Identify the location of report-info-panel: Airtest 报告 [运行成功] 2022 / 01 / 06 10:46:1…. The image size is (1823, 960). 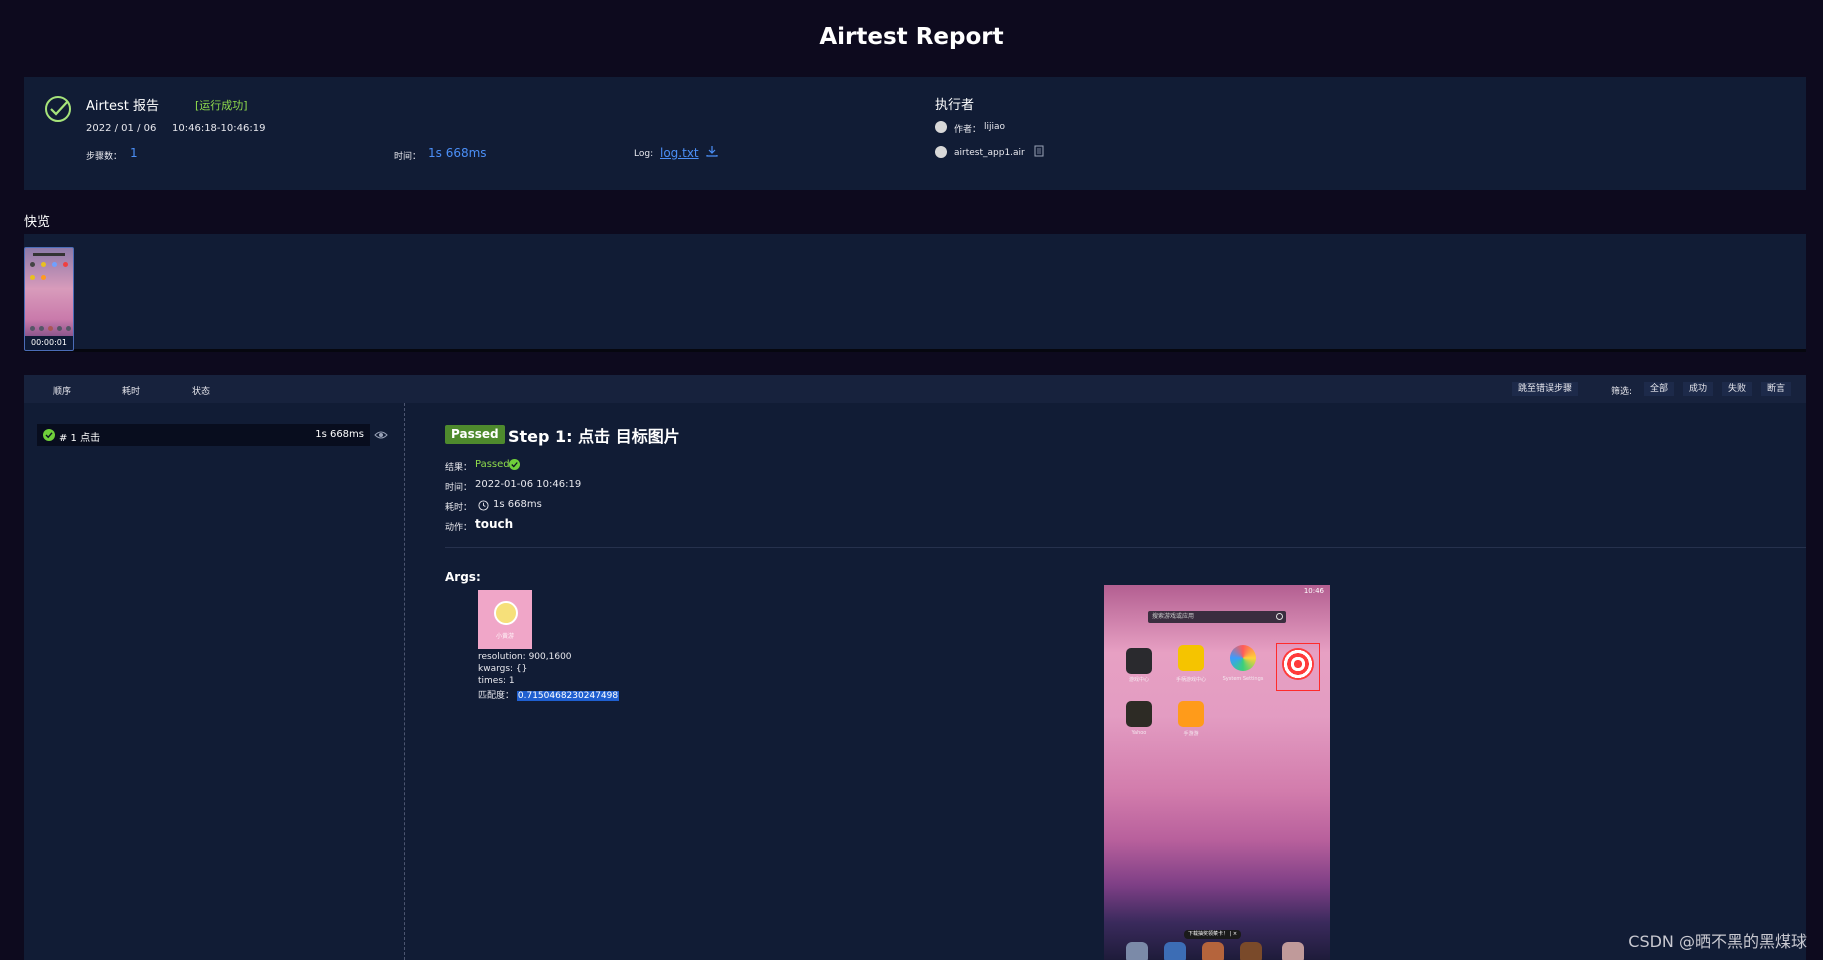
(915, 133).